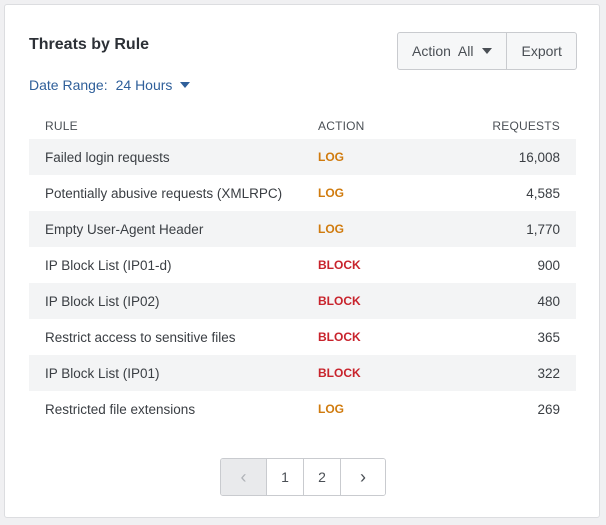 The width and height of the screenshot is (606, 525). Describe the element at coordinates (519, 126) in the screenshot. I see `column-header-requests: REQUESTS` at that location.